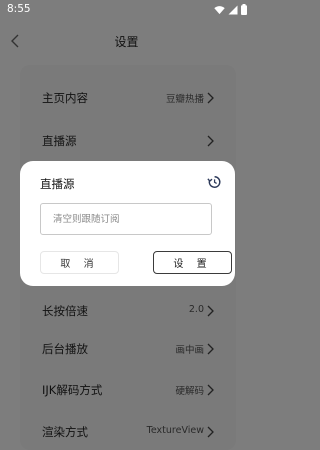 This screenshot has height=450, width=320. Describe the element at coordinates (192, 262) in the screenshot. I see `confirm-button: 设 置` at that location.